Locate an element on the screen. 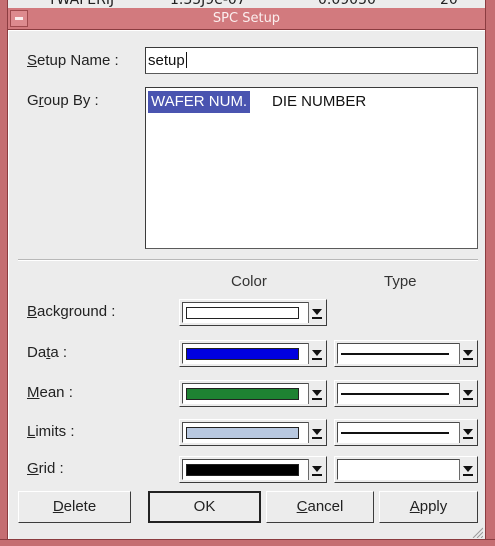 This screenshot has width=495, height=546. title-bar: SPC Setup is located at coordinates (246, 19).